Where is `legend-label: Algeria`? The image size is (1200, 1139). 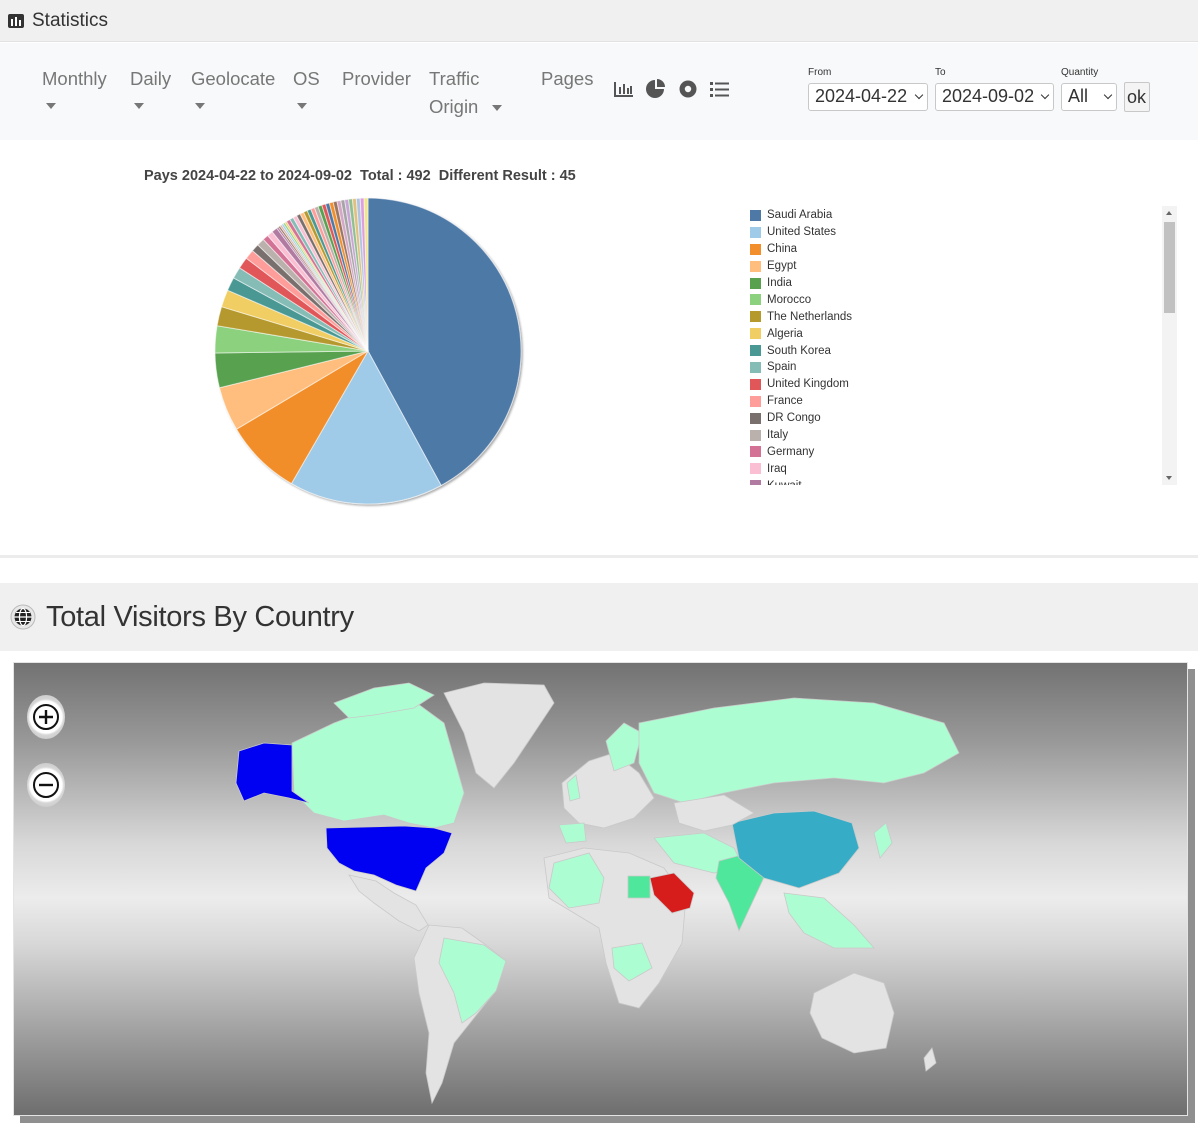 legend-label: Algeria is located at coordinates (785, 333).